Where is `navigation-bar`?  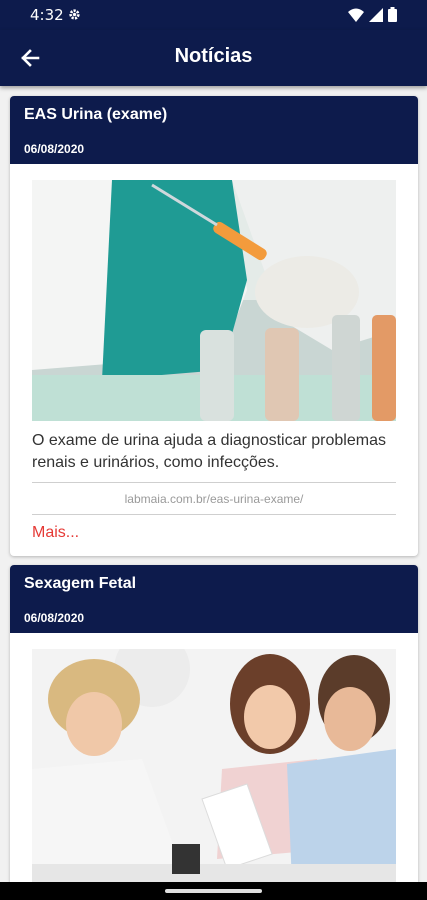 navigation-bar is located at coordinates (213, 891).